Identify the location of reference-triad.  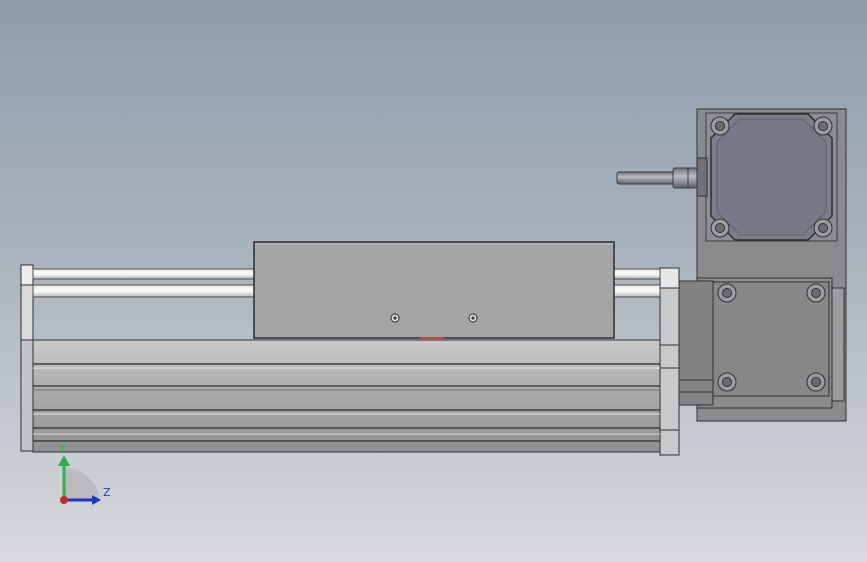
(79, 480).